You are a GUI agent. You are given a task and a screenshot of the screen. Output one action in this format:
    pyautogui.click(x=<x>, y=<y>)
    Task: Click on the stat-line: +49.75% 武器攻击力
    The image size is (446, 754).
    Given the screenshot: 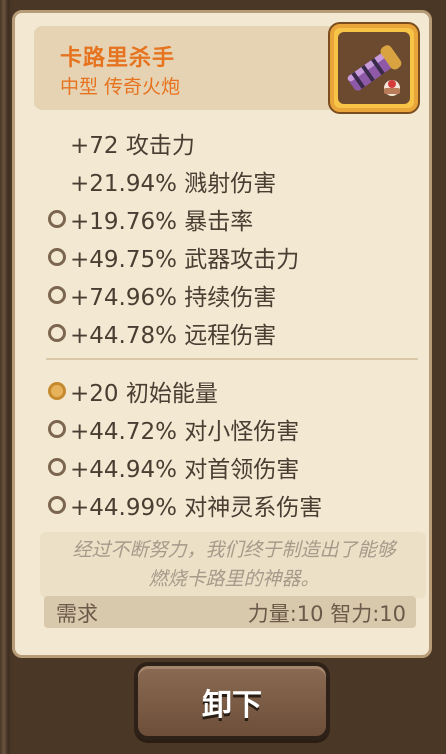 What is the action you would take?
    pyautogui.click(x=185, y=260)
    